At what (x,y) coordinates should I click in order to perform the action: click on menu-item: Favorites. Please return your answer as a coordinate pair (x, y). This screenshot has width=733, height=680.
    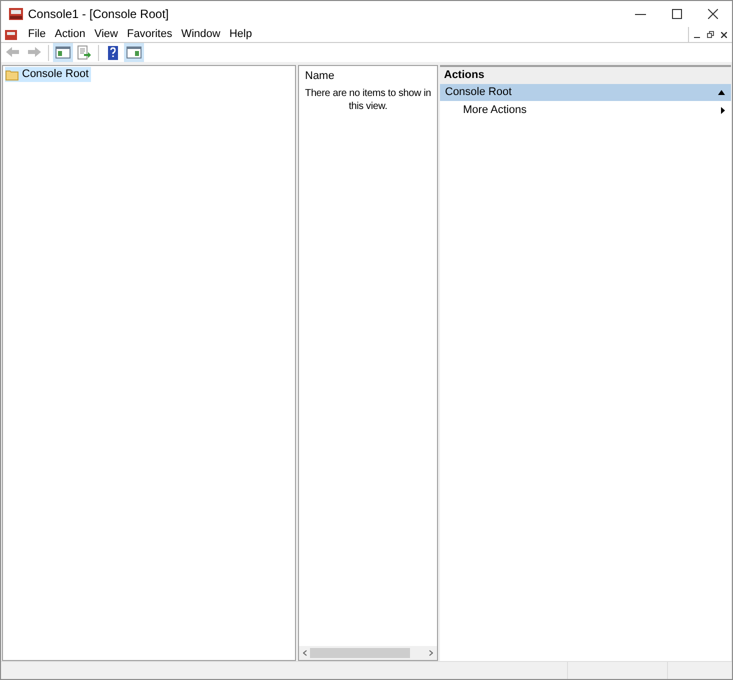
    Looking at the image, I should click on (149, 34).